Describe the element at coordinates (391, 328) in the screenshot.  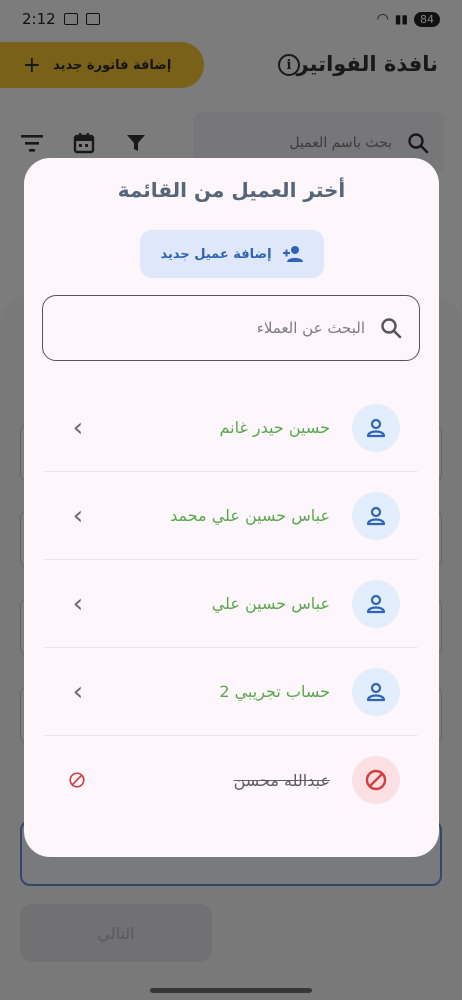
I see `search-icon` at that location.